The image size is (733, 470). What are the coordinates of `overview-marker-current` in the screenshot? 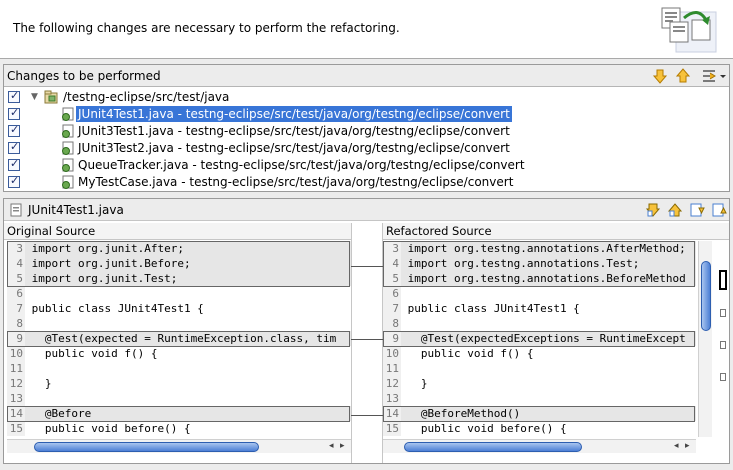 It's located at (723, 280).